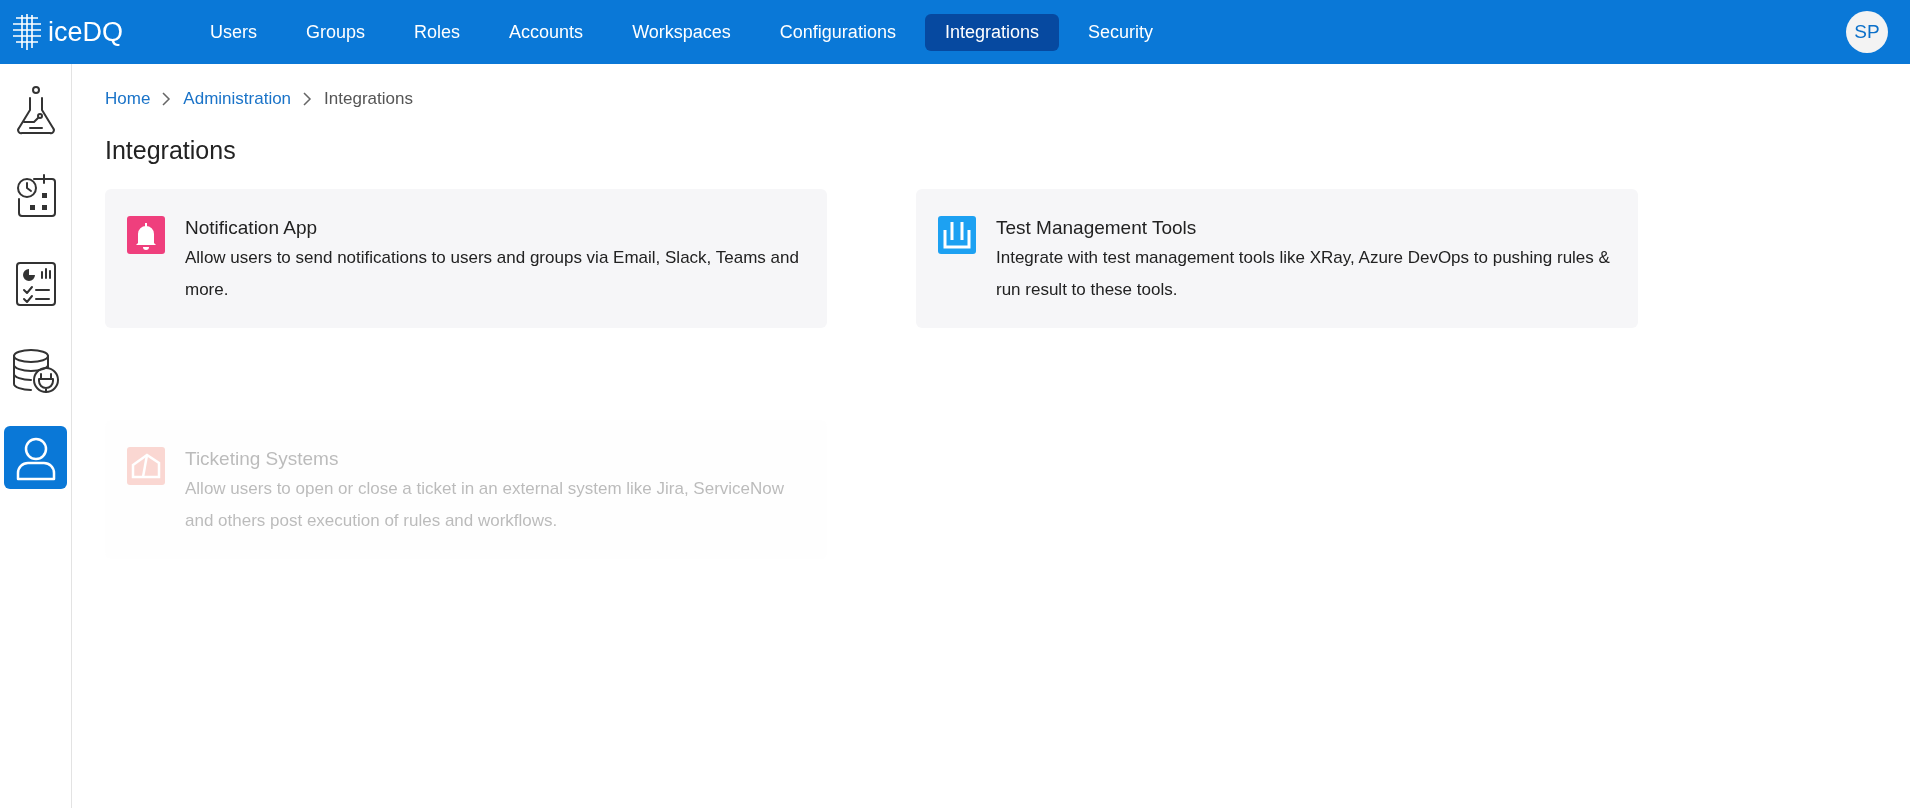  Describe the element at coordinates (336, 32) in the screenshot. I see `nav-tab: Groups` at that location.